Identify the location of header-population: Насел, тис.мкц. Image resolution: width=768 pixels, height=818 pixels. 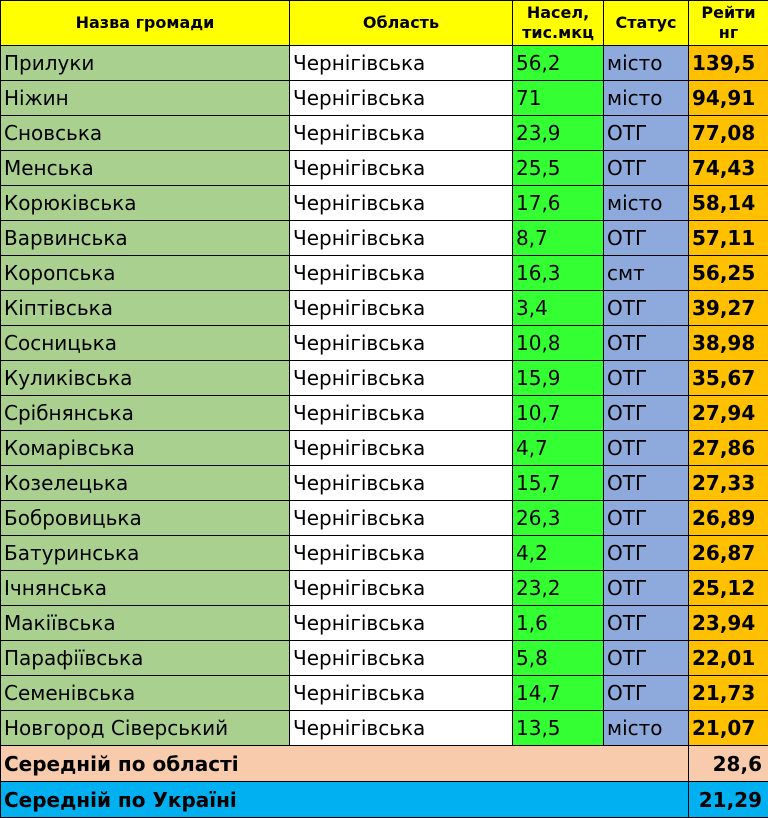
(558, 23).